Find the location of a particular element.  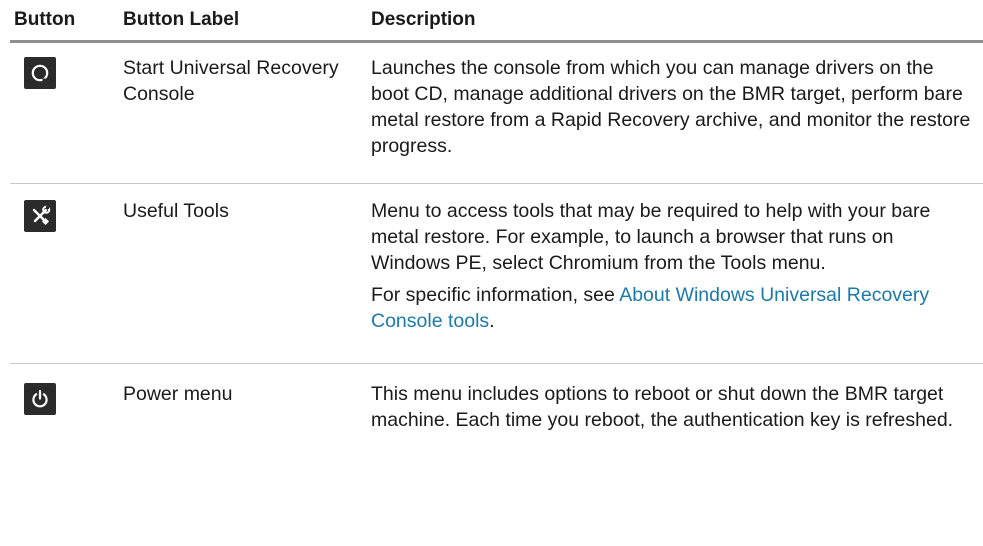

console-ring-icon is located at coordinates (40, 73).